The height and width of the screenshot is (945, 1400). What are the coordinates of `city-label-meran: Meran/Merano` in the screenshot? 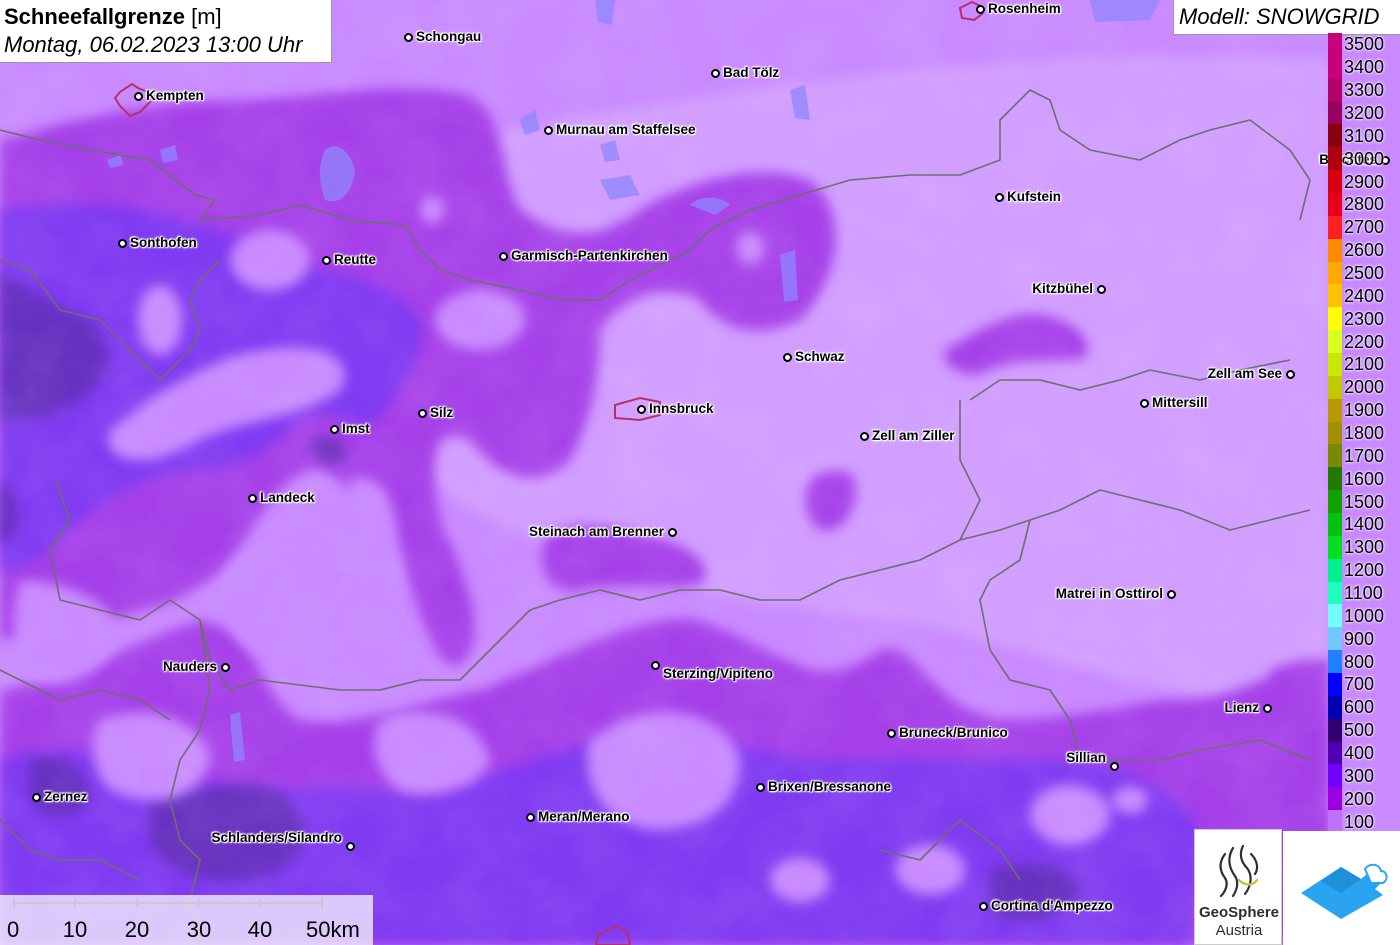 It's located at (584, 816).